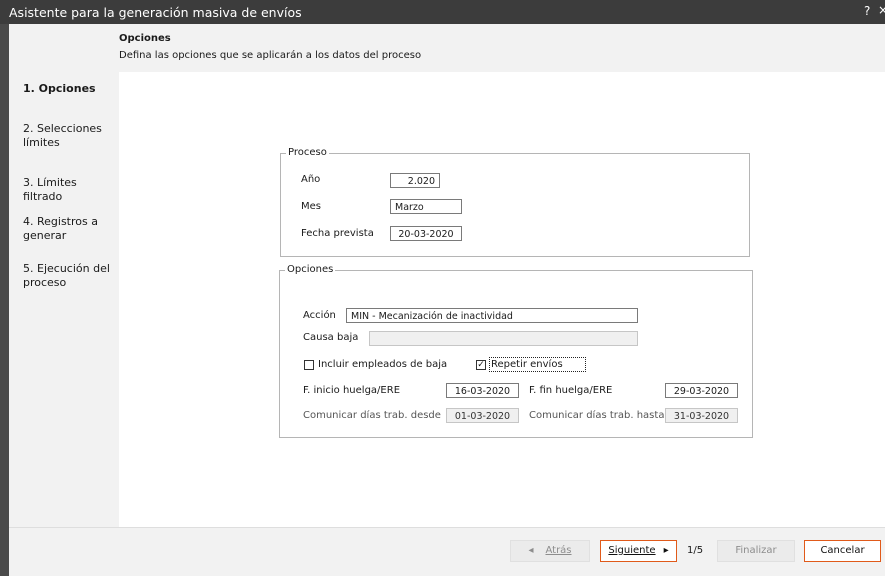 The height and width of the screenshot is (576, 885). Describe the element at coordinates (597, 415) in the screenshot. I see `comunicar-hasta-label: Comunicar días trab. hasta` at that location.